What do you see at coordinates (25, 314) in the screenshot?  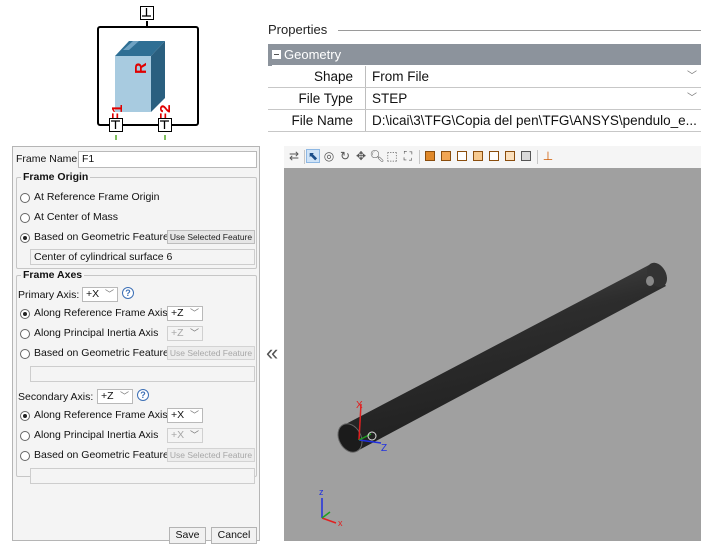 I see `radio-primary-reference` at bounding box center [25, 314].